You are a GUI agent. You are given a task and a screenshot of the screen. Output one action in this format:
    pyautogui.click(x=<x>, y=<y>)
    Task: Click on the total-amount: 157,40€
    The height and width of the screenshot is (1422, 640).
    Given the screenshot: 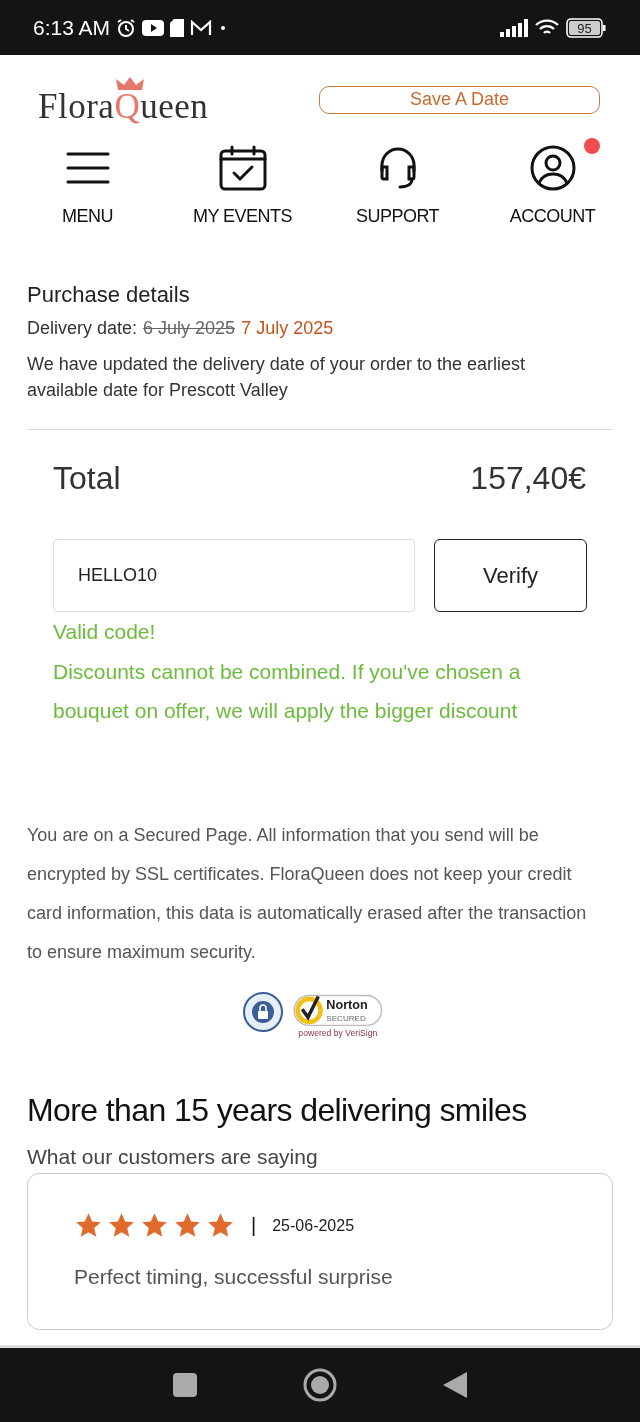 What is the action you would take?
    pyautogui.click(x=528, y=478)
    